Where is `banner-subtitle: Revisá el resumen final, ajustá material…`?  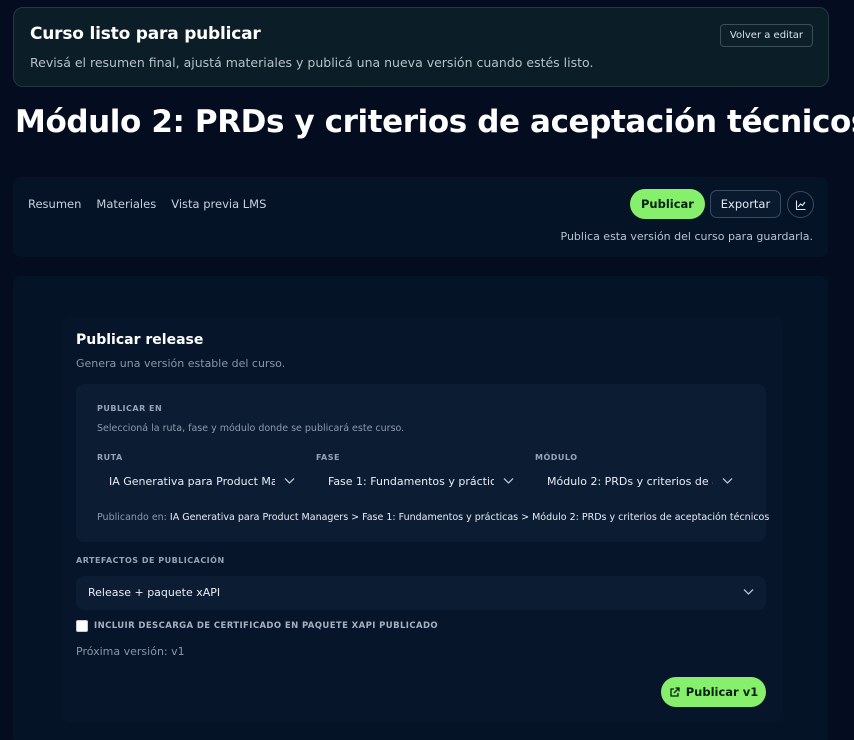 banner-subtitle: Revisá el resumen final, ajustá material… is located at coordinates (312, 62).